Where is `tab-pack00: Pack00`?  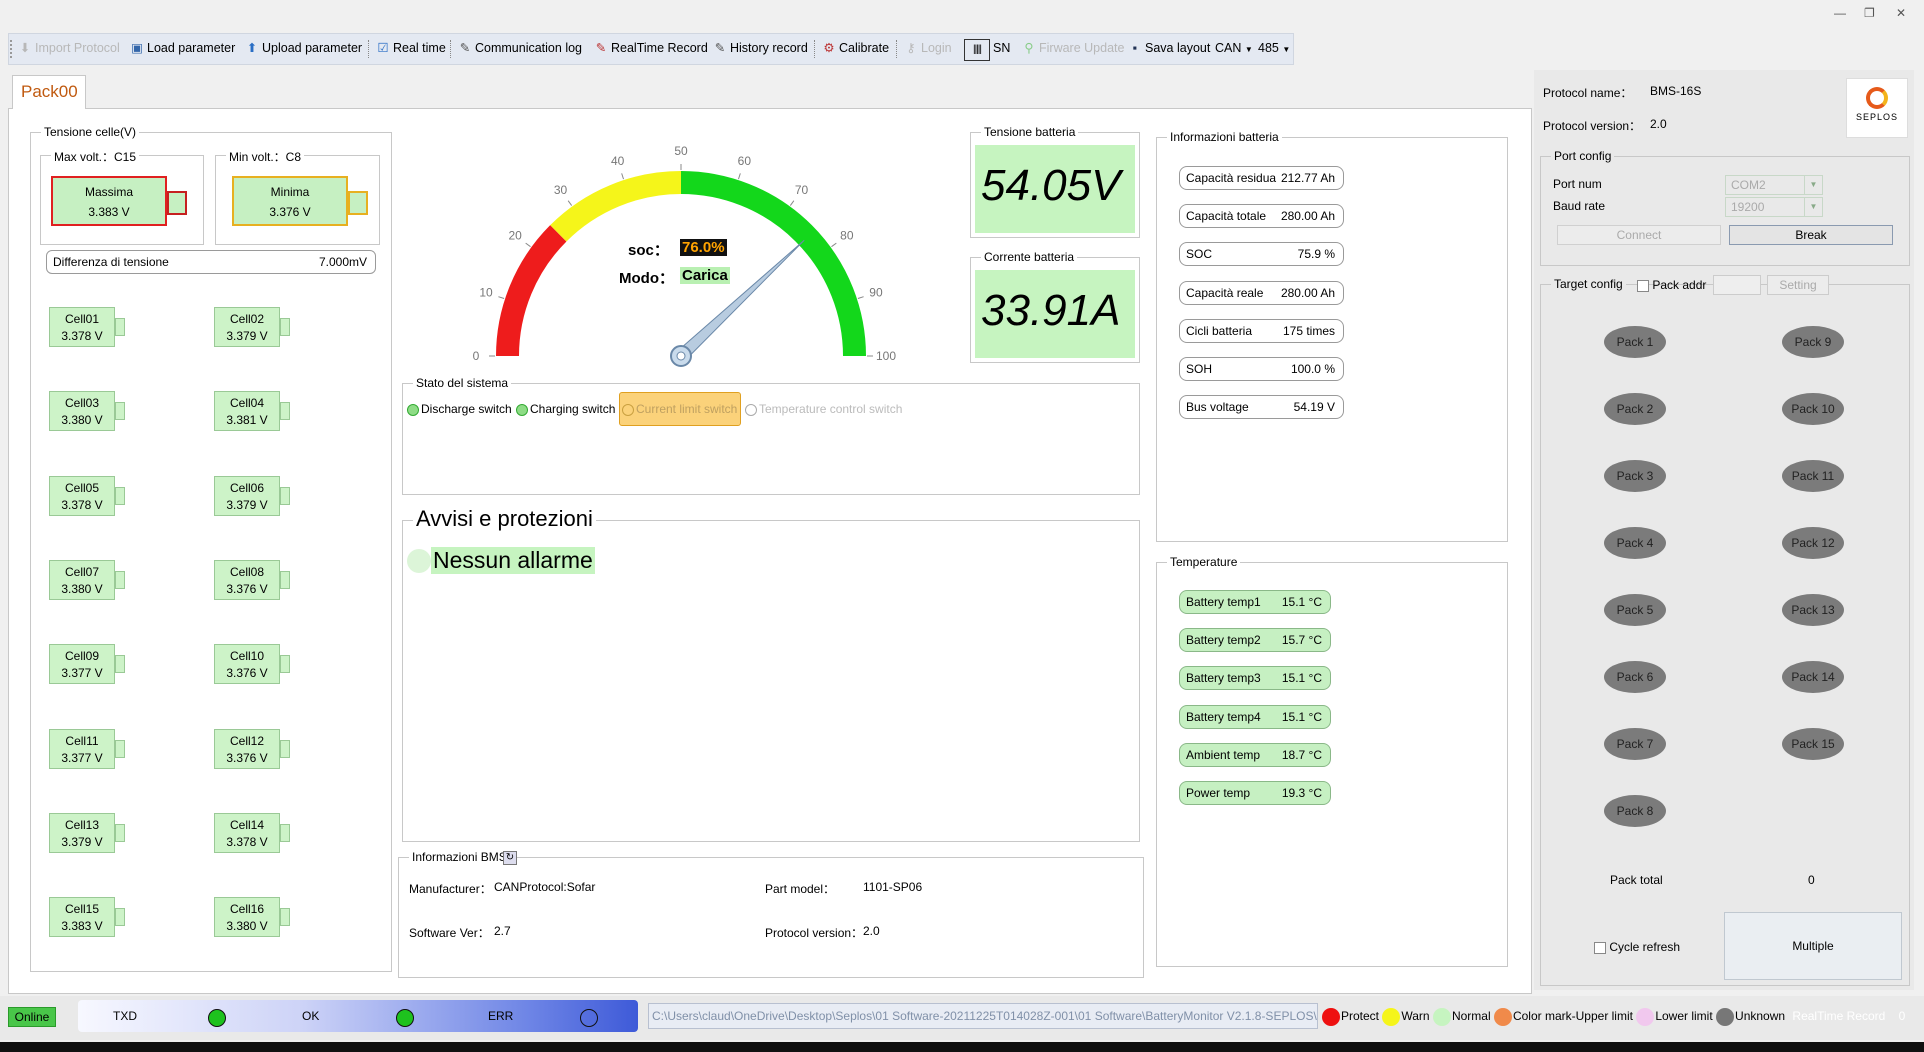 tab-pack00: Pack00 is located at coordinates (49, 92).